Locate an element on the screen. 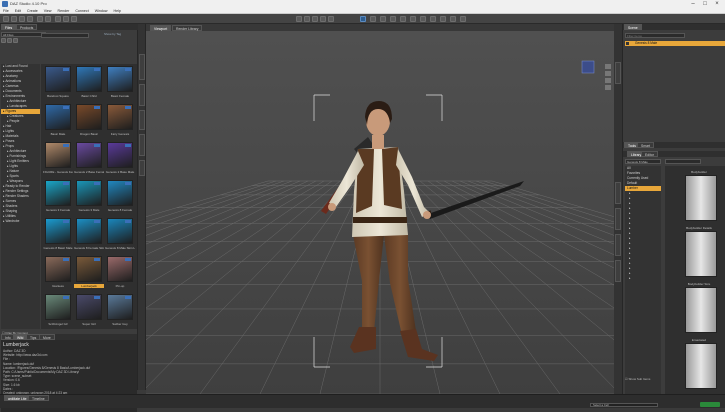 This screenshot has height=412, width=725. measure-icon is located at coordinates (463, 19).